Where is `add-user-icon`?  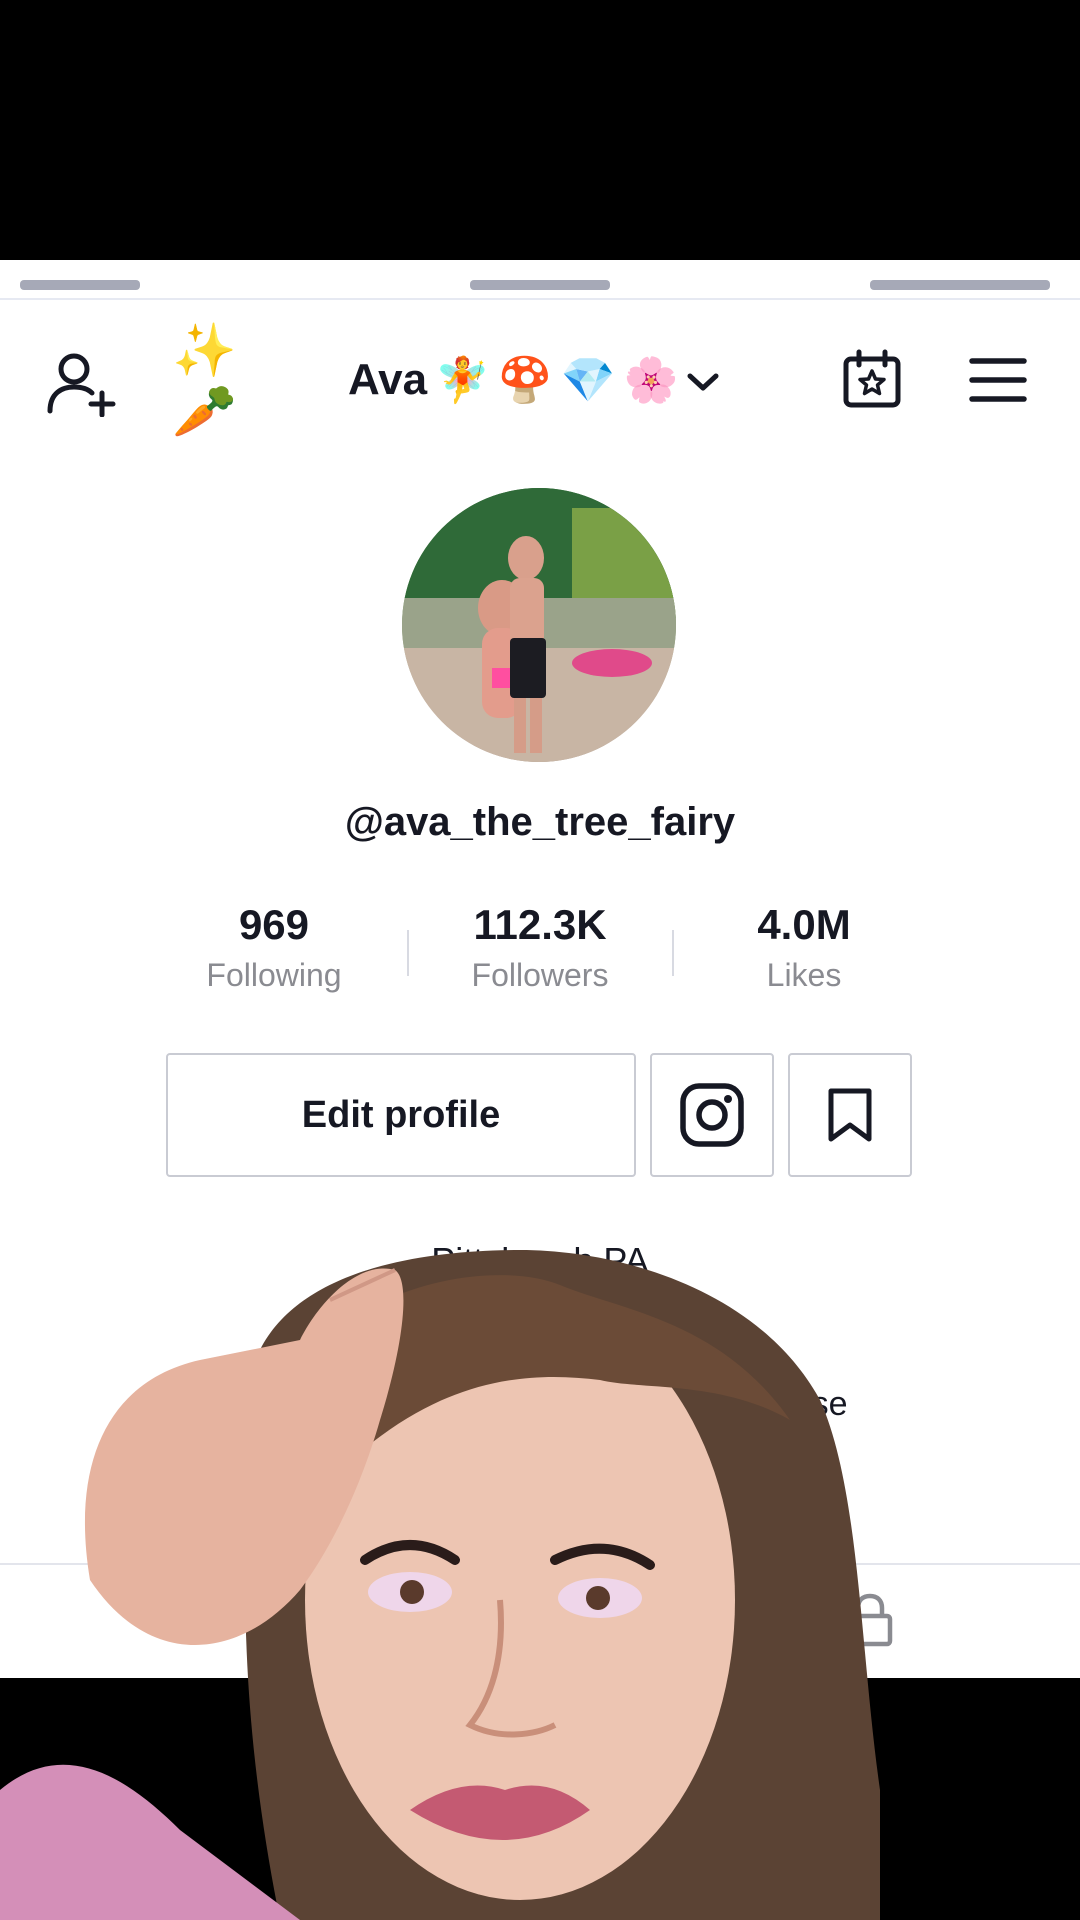
add-user-icon is located at coordinates (80, 383).